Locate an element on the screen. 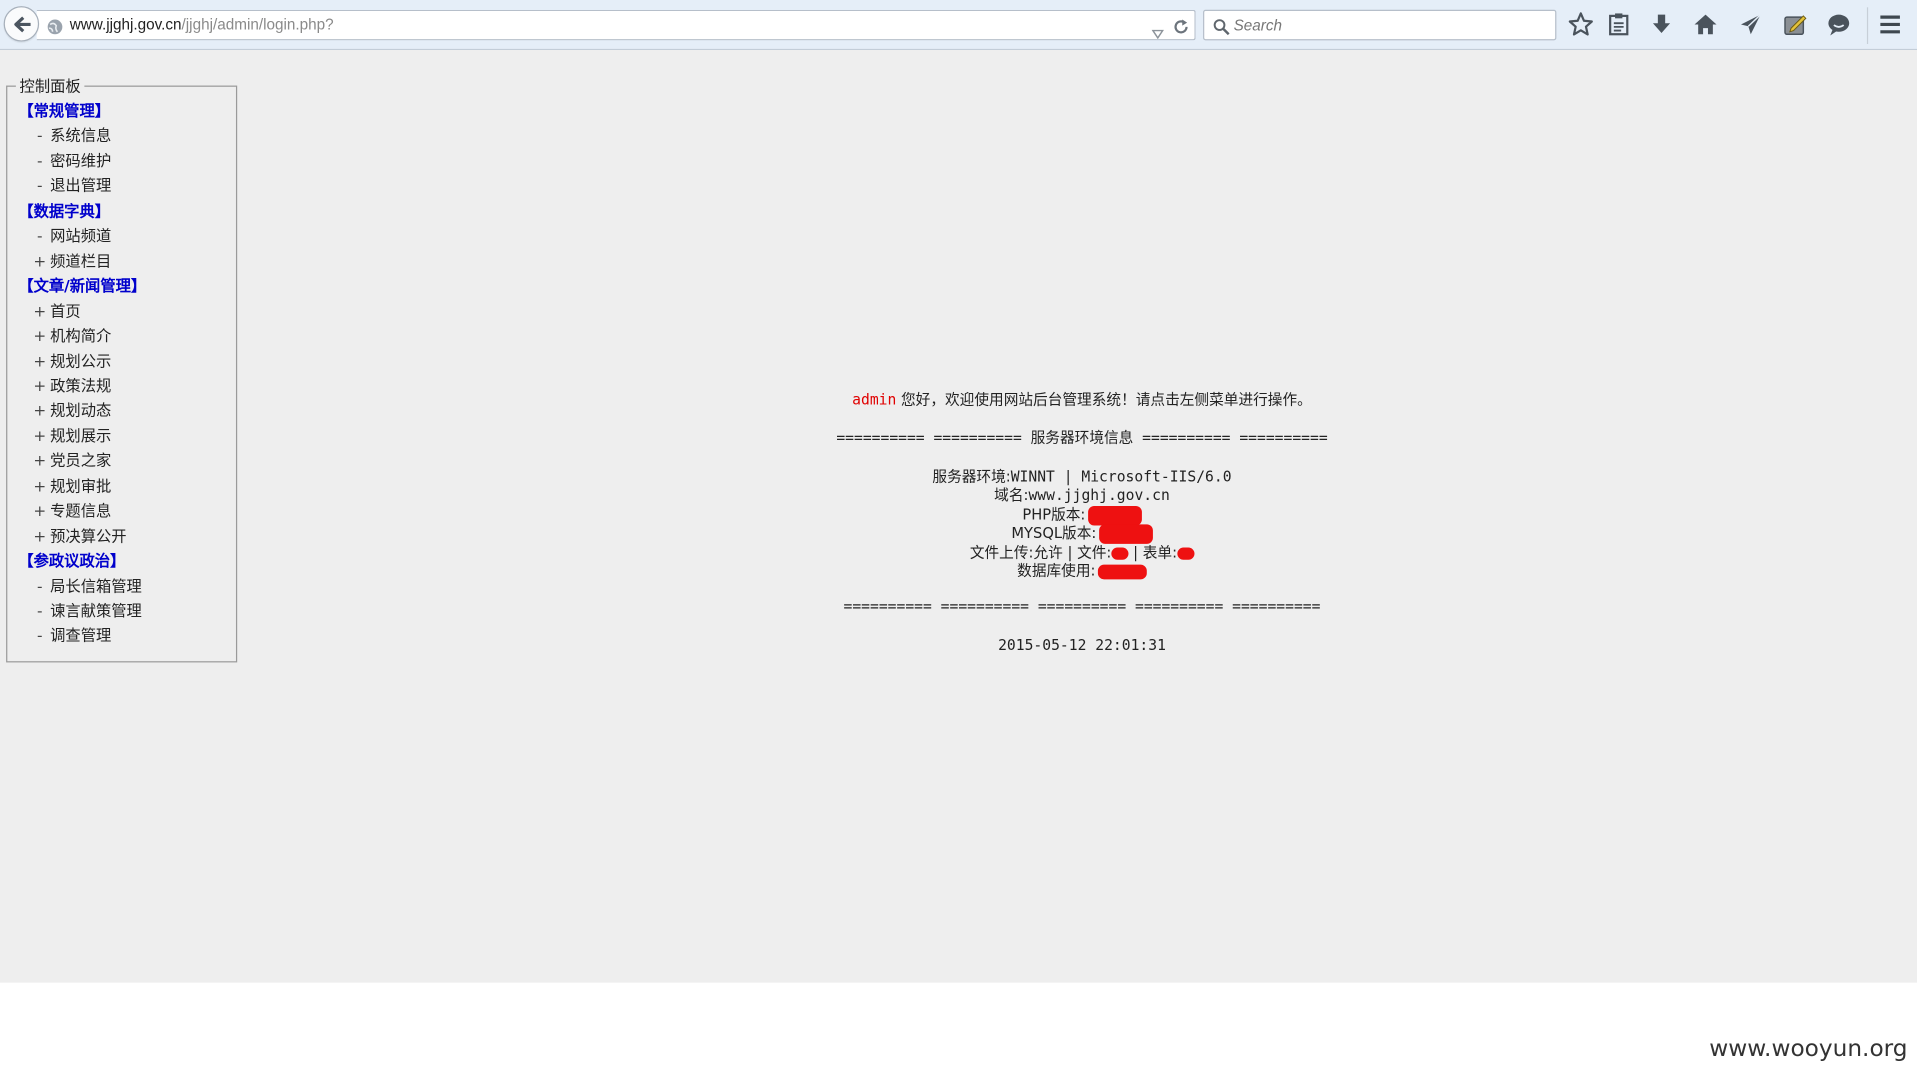 The width and height of the screenshot is (1917, 1078). menu-item: + 预决算公开 is located at coordinates (79, 536).